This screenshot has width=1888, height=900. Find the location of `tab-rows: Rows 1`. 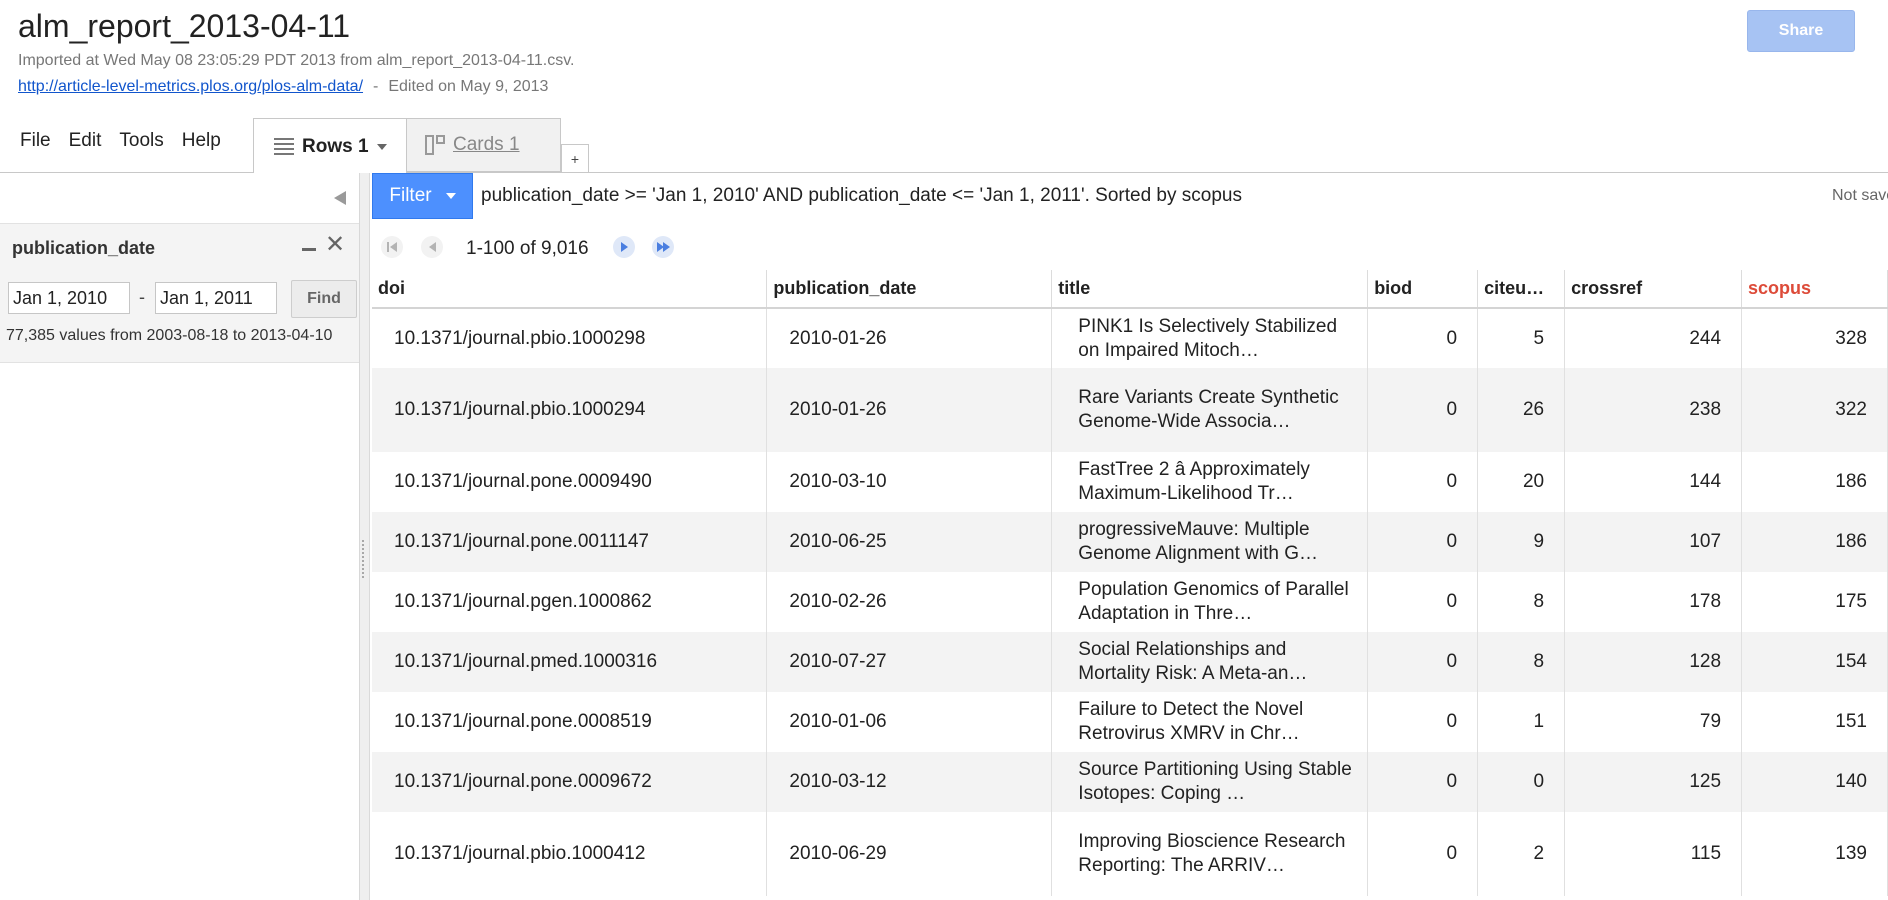

tab-rows: Rows 1 is located at coordinates (330, 146).